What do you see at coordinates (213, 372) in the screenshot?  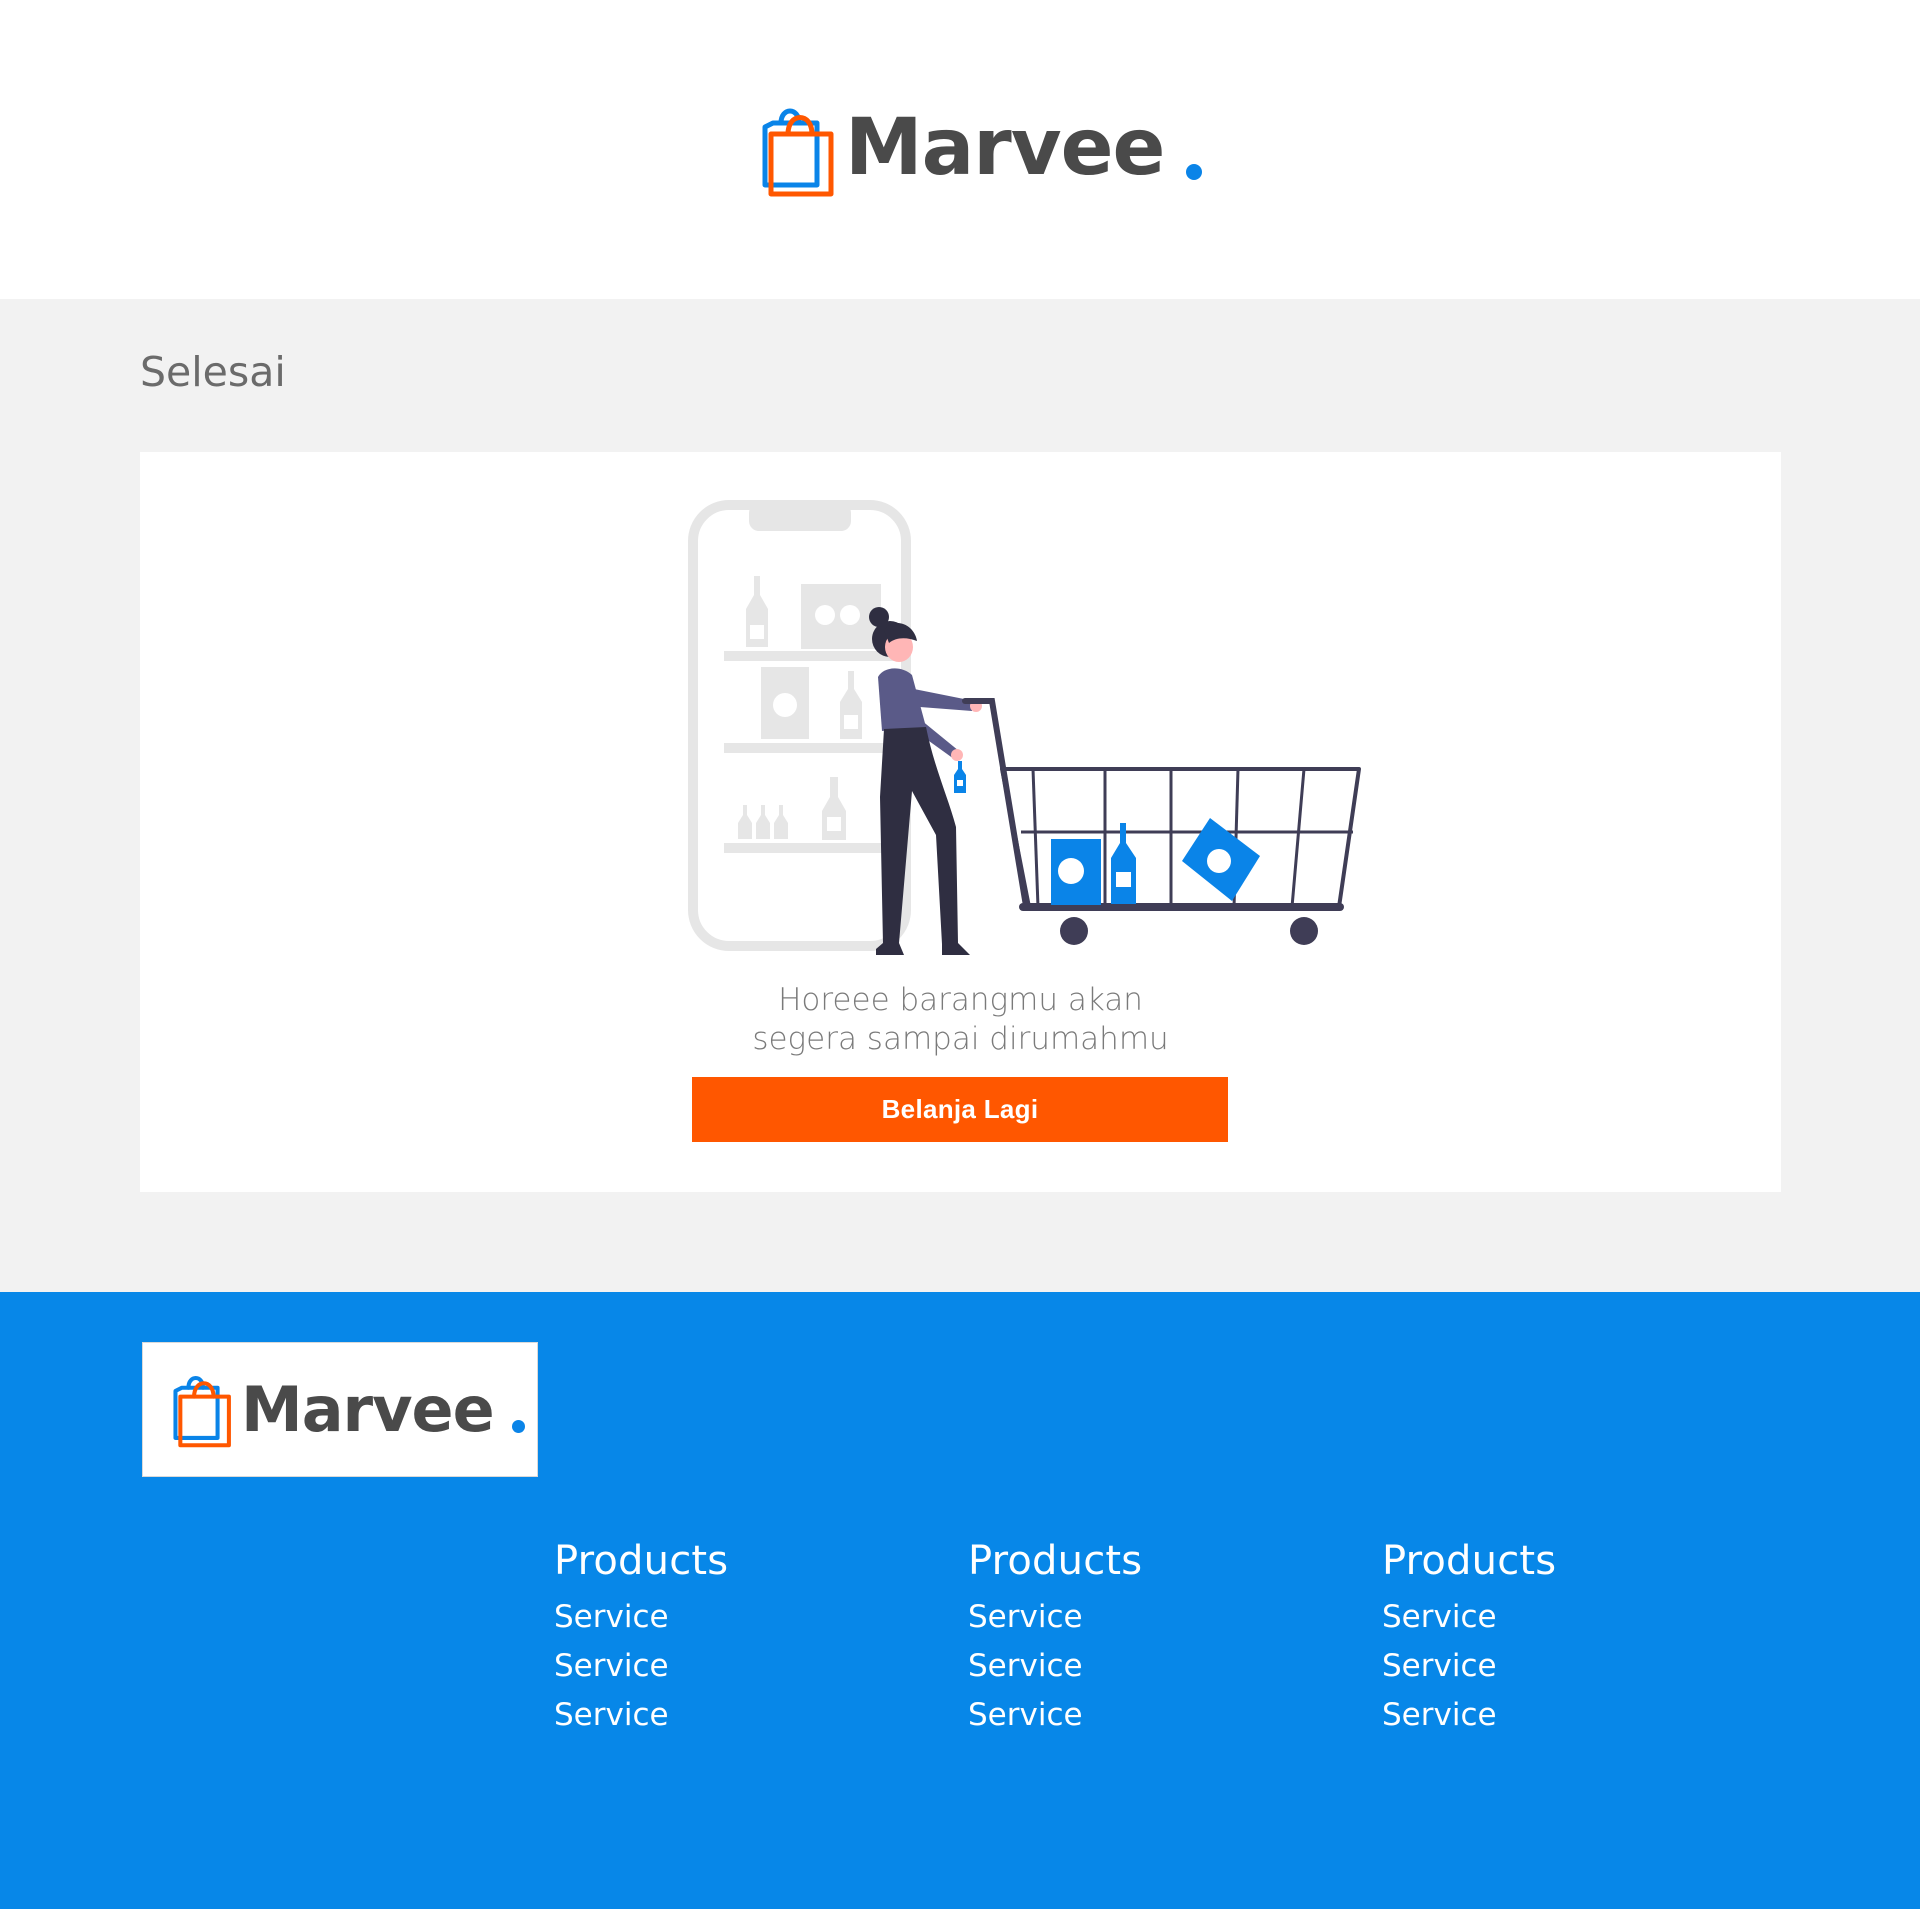 I see `page-title: Selesai` at bounding box center [213, 372].